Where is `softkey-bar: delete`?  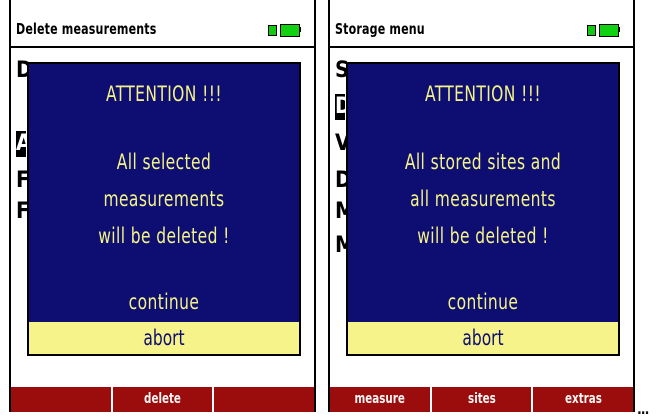
softkey-bar: delete is located at coordinates (162, 399).